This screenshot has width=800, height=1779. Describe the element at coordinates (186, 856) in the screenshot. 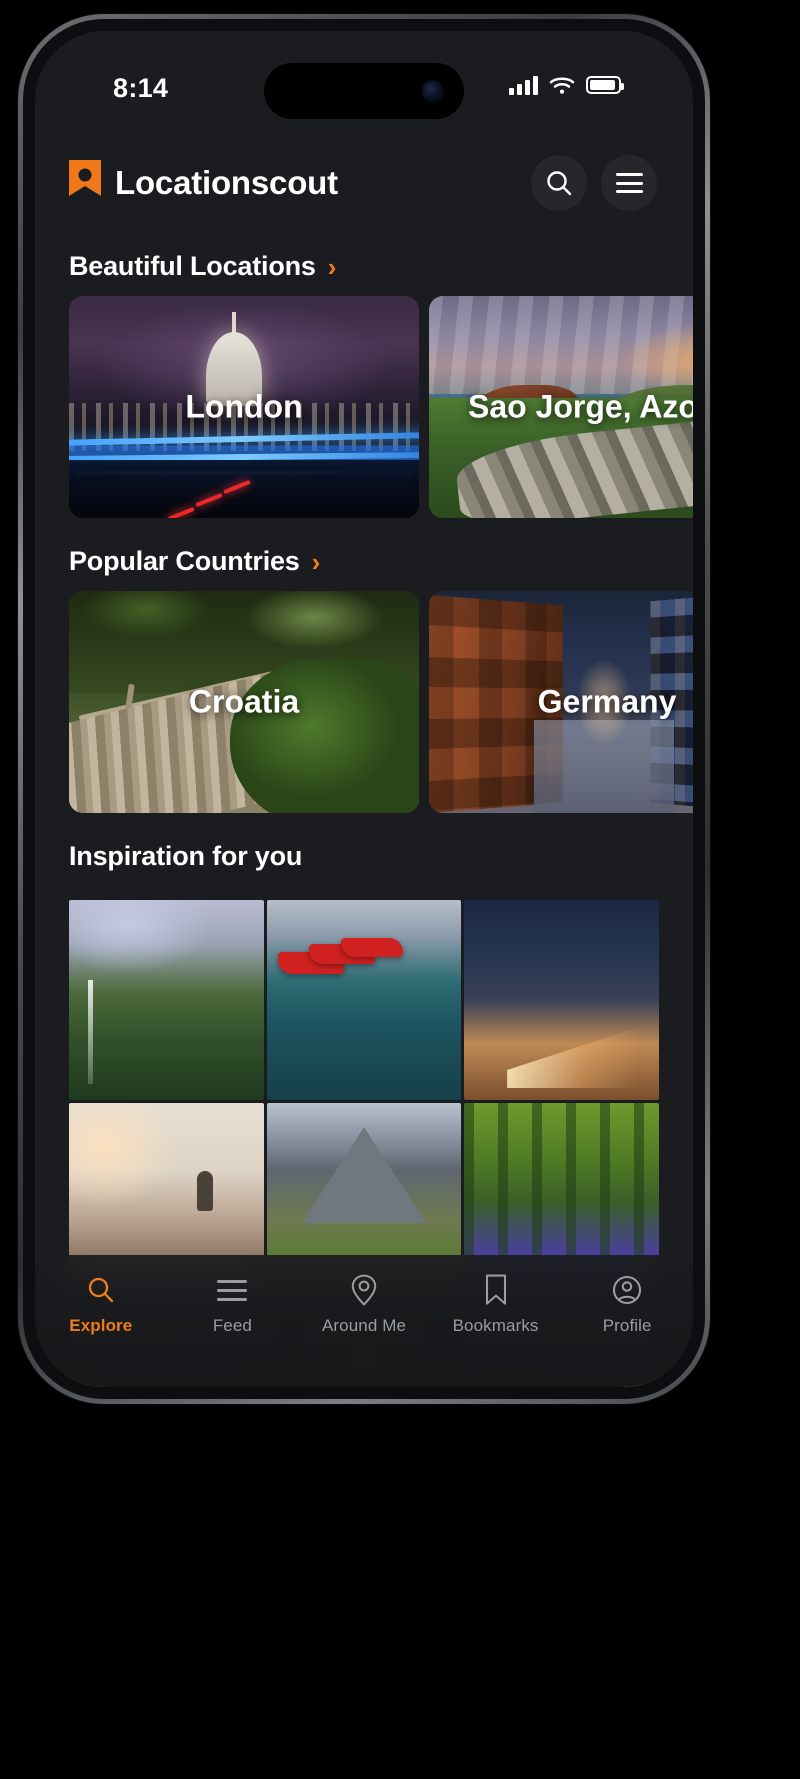

I see `section-title: Inspiration for you` at that location.